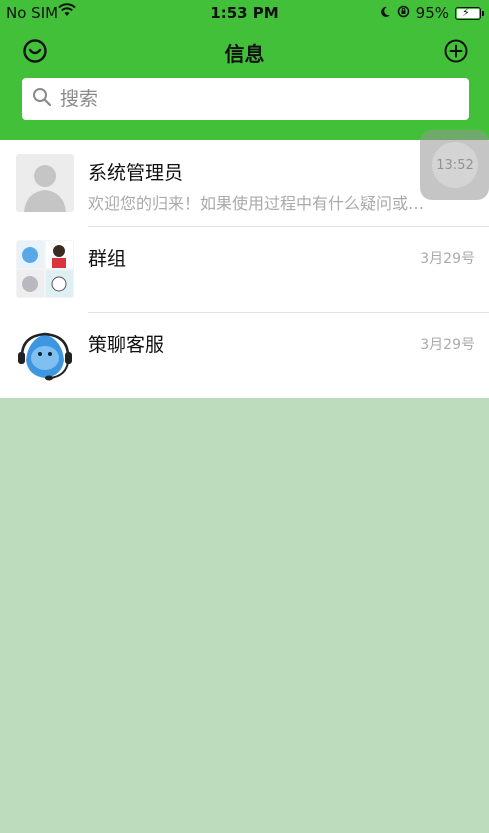  I want to click on conversation-name: 群组, so click(107, 259).